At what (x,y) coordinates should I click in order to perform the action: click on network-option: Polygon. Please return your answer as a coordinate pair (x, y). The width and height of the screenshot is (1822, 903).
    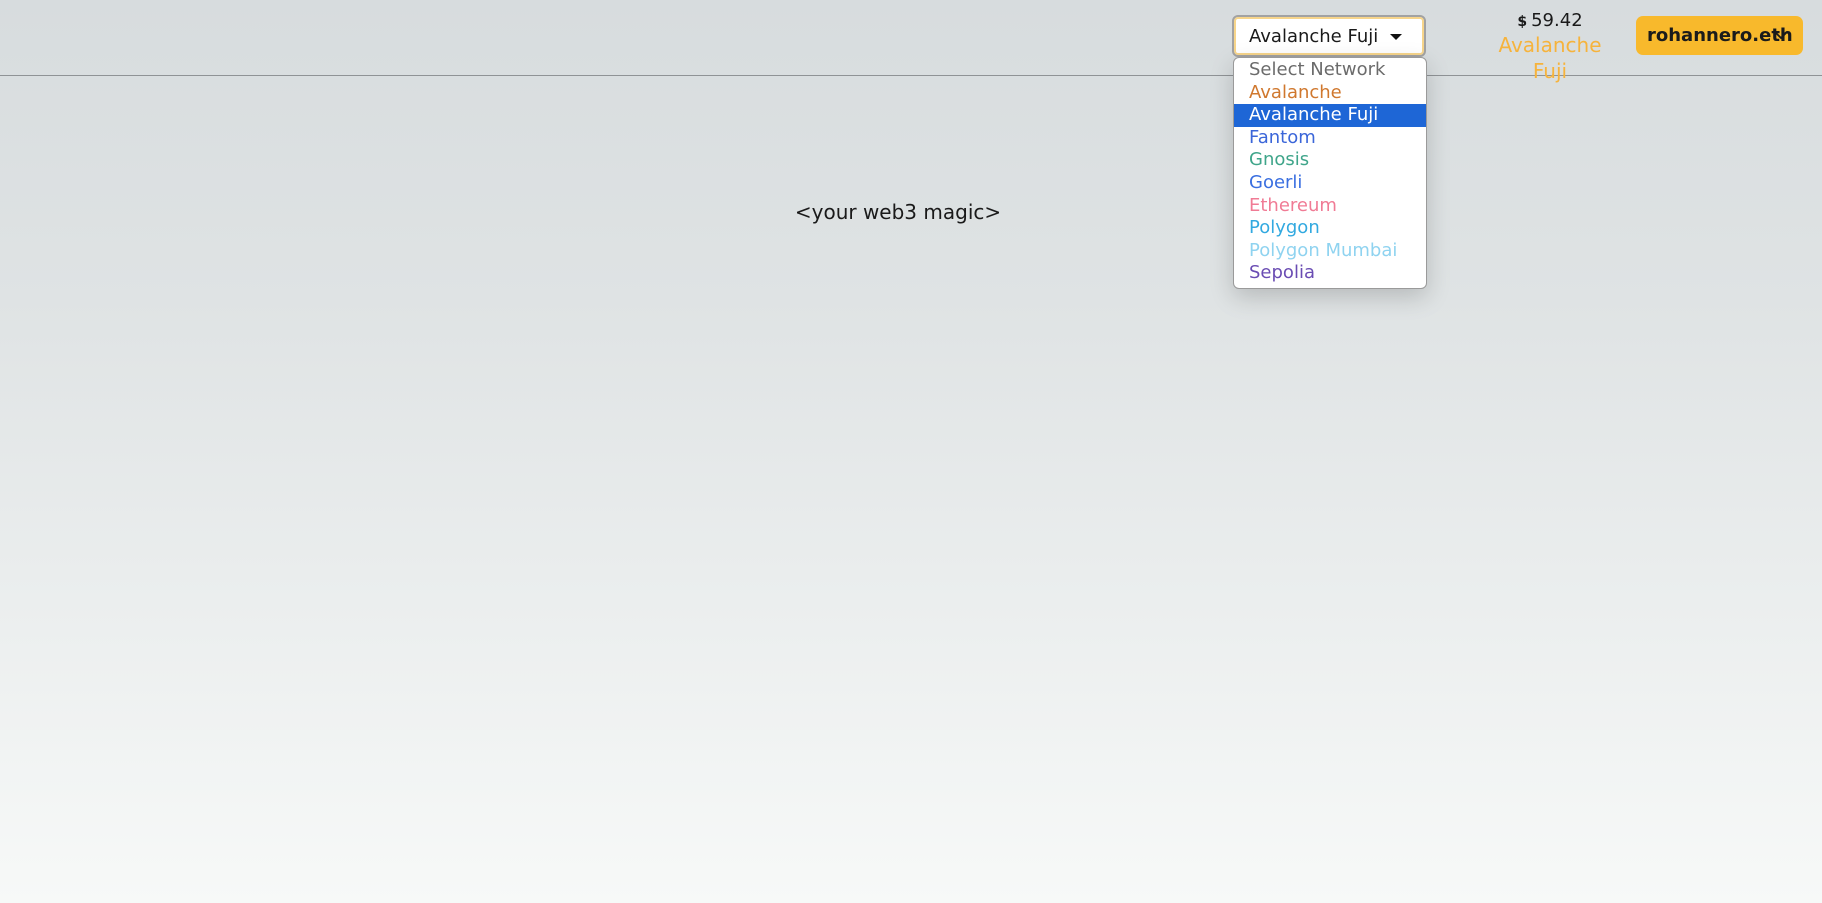
    Looking at the image, I should click on (1330, 228).